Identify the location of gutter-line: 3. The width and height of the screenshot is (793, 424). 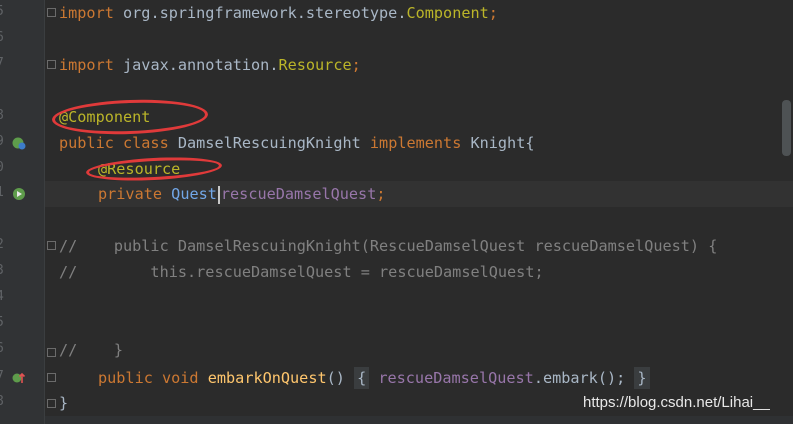
(22, 272).